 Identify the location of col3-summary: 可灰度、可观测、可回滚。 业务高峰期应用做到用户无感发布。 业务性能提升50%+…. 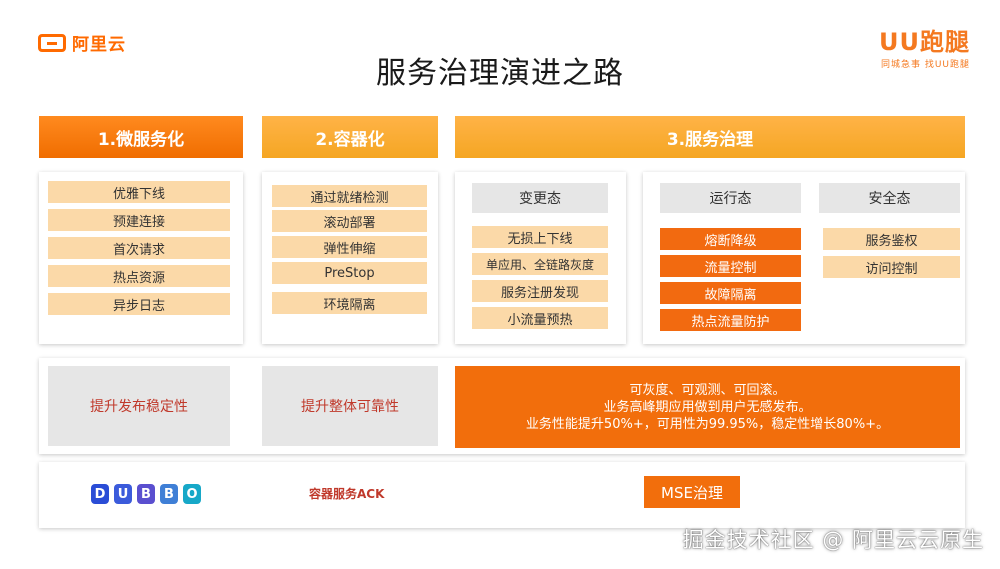
(707, 407).